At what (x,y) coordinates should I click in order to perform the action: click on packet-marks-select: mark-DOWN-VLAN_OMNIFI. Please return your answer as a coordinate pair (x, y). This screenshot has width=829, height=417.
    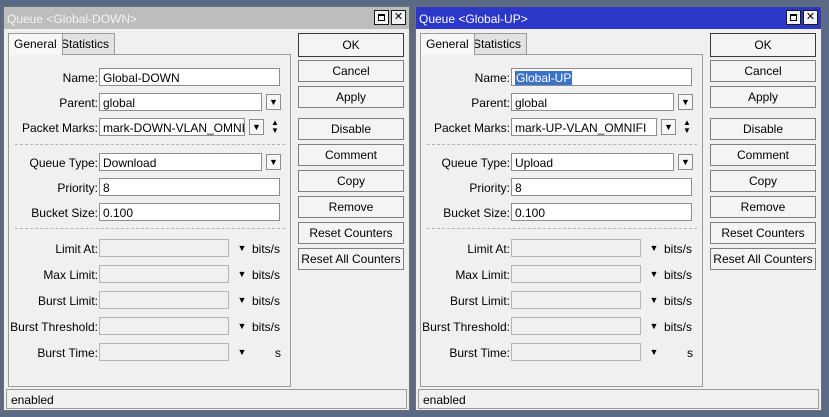
    Looking at the image, I should click on (172, 127).